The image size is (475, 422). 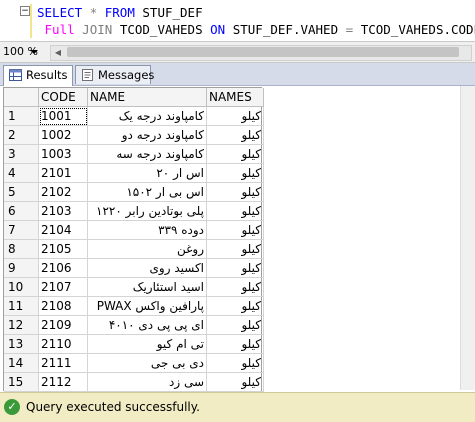 What do you see at coordinates (237, 74) in the screenshot?
I see `results-tab-strip: Results Messages` at bounding box center [237, 74].